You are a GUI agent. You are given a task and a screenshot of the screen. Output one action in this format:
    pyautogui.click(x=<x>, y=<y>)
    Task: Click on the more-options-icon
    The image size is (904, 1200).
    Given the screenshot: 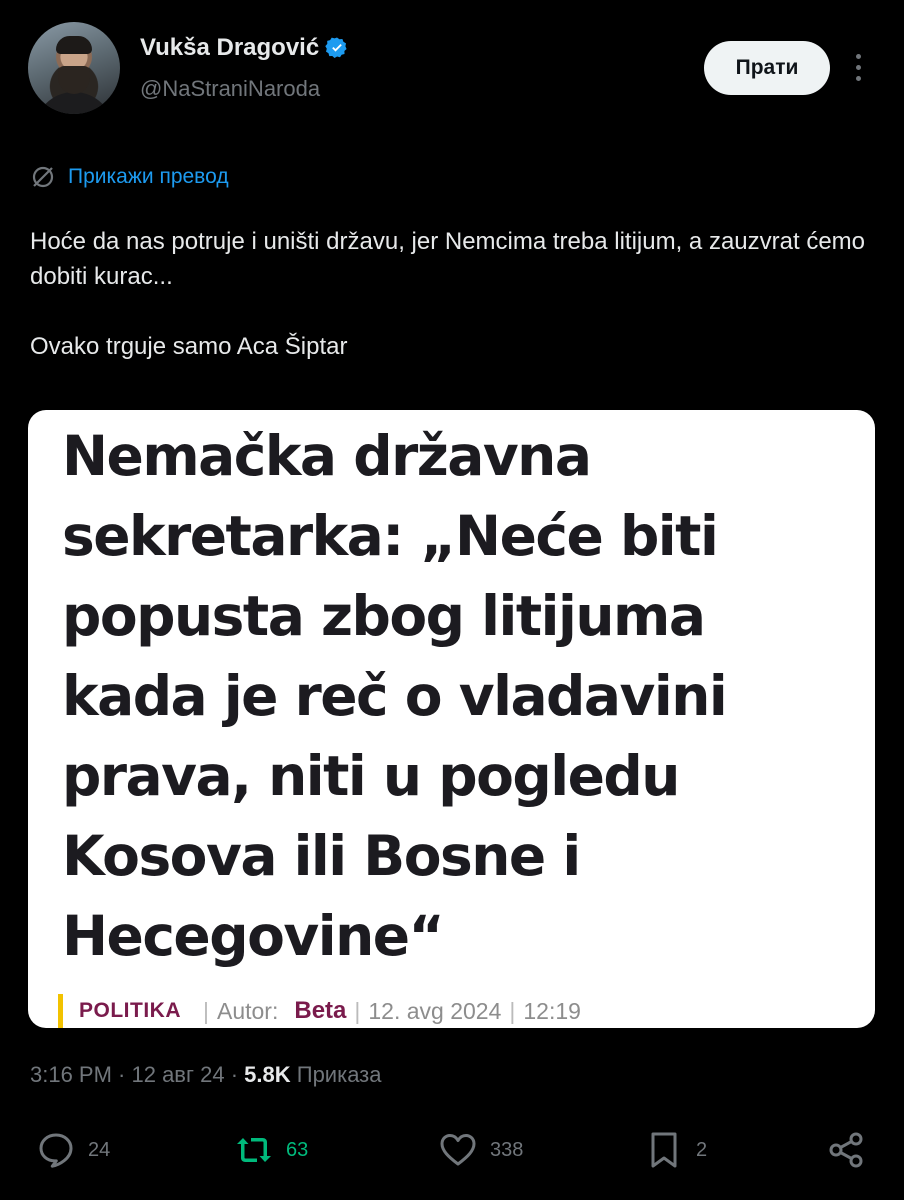 What is the action you would take?
    pyautogui.click(x=858, y=68)
    